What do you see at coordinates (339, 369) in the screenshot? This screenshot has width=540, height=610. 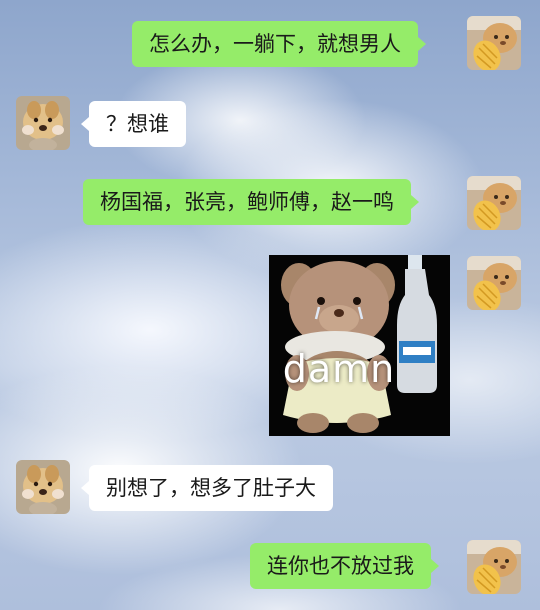 I see `sticker-caption: damn` at bounding box center [339, 369].